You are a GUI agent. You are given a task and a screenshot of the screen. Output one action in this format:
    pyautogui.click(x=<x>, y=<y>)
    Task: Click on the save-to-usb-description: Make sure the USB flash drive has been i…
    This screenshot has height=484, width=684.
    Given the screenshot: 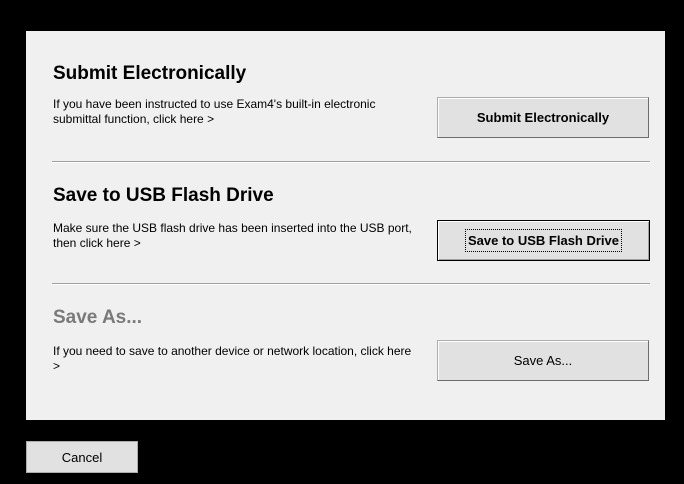 What is the action you would take?
    pyautogui.click(x=232, y=235)
    